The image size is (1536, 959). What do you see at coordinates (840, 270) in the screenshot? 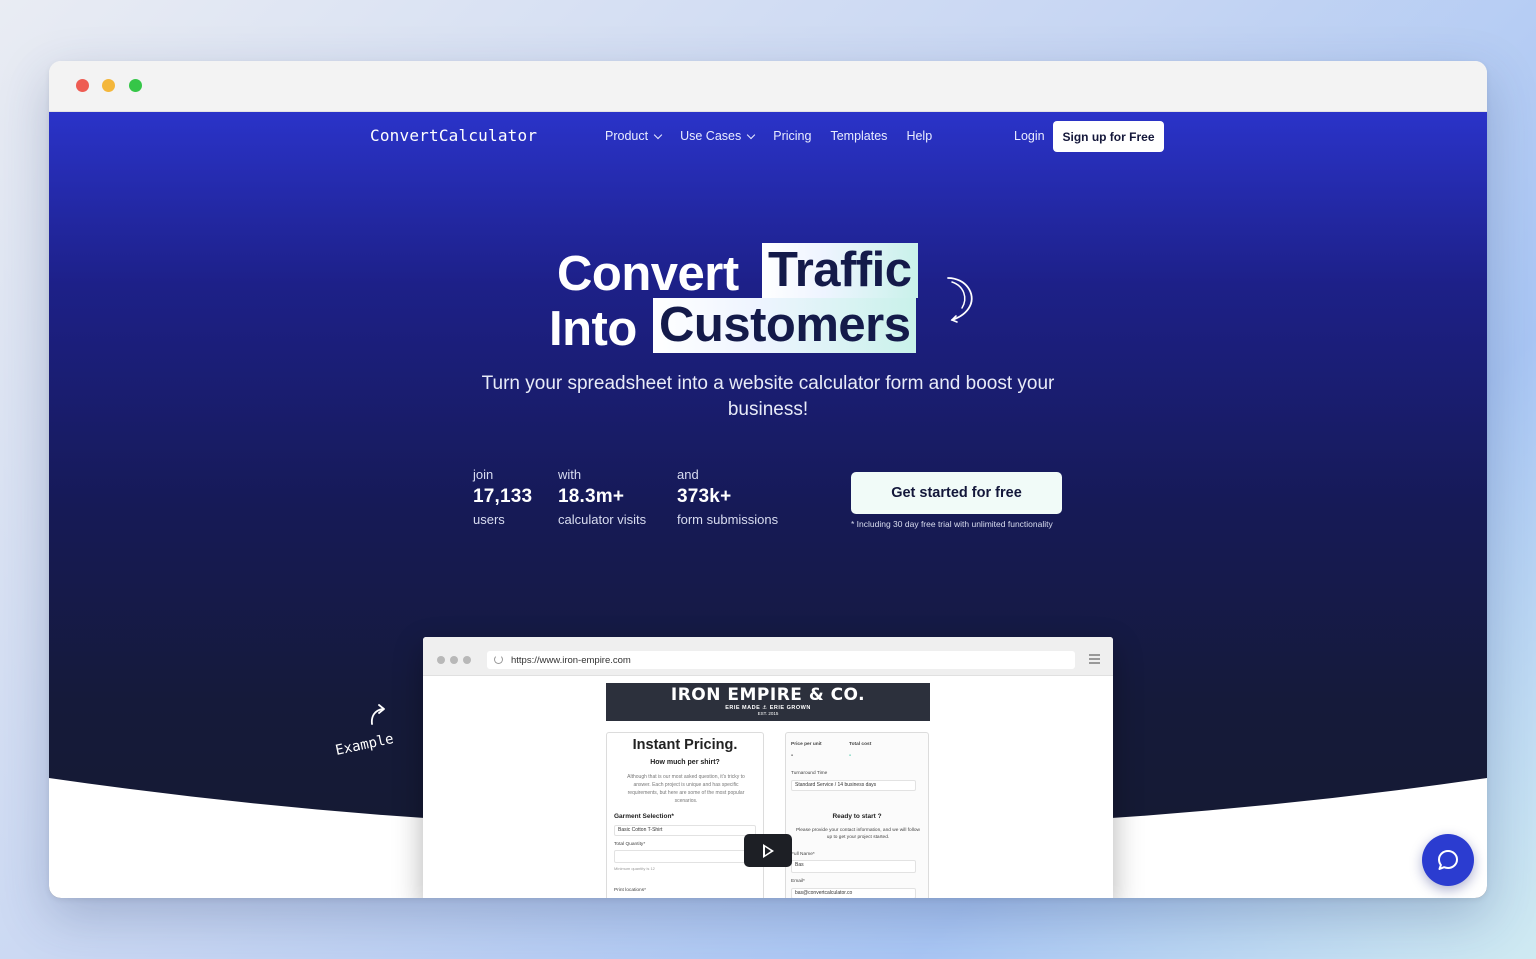
I see `hero-line1-highlight: Traffic` at bounding box center [840, 270].